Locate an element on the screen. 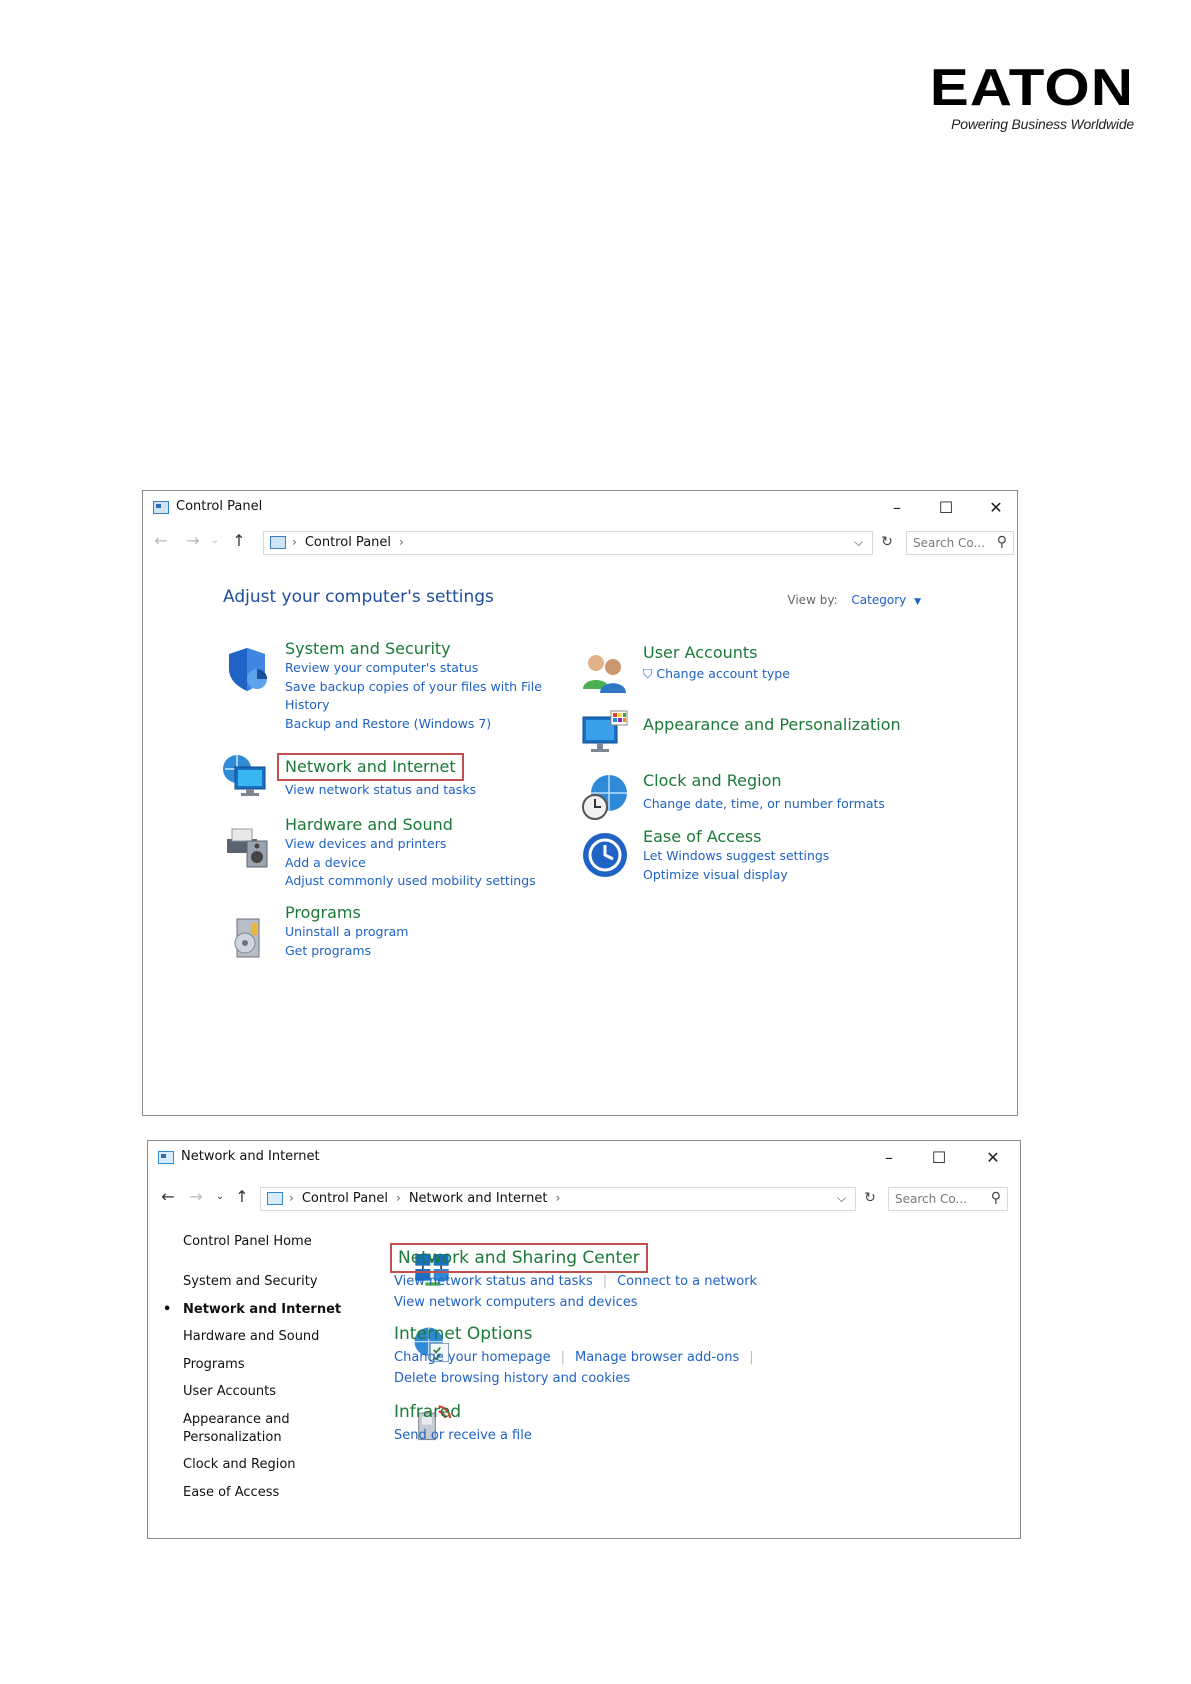 Image resolution: width=1191 pixels, height=1684 pixels. sidebar-item-system-security: System and Security is located at coordinates (262, 1282).